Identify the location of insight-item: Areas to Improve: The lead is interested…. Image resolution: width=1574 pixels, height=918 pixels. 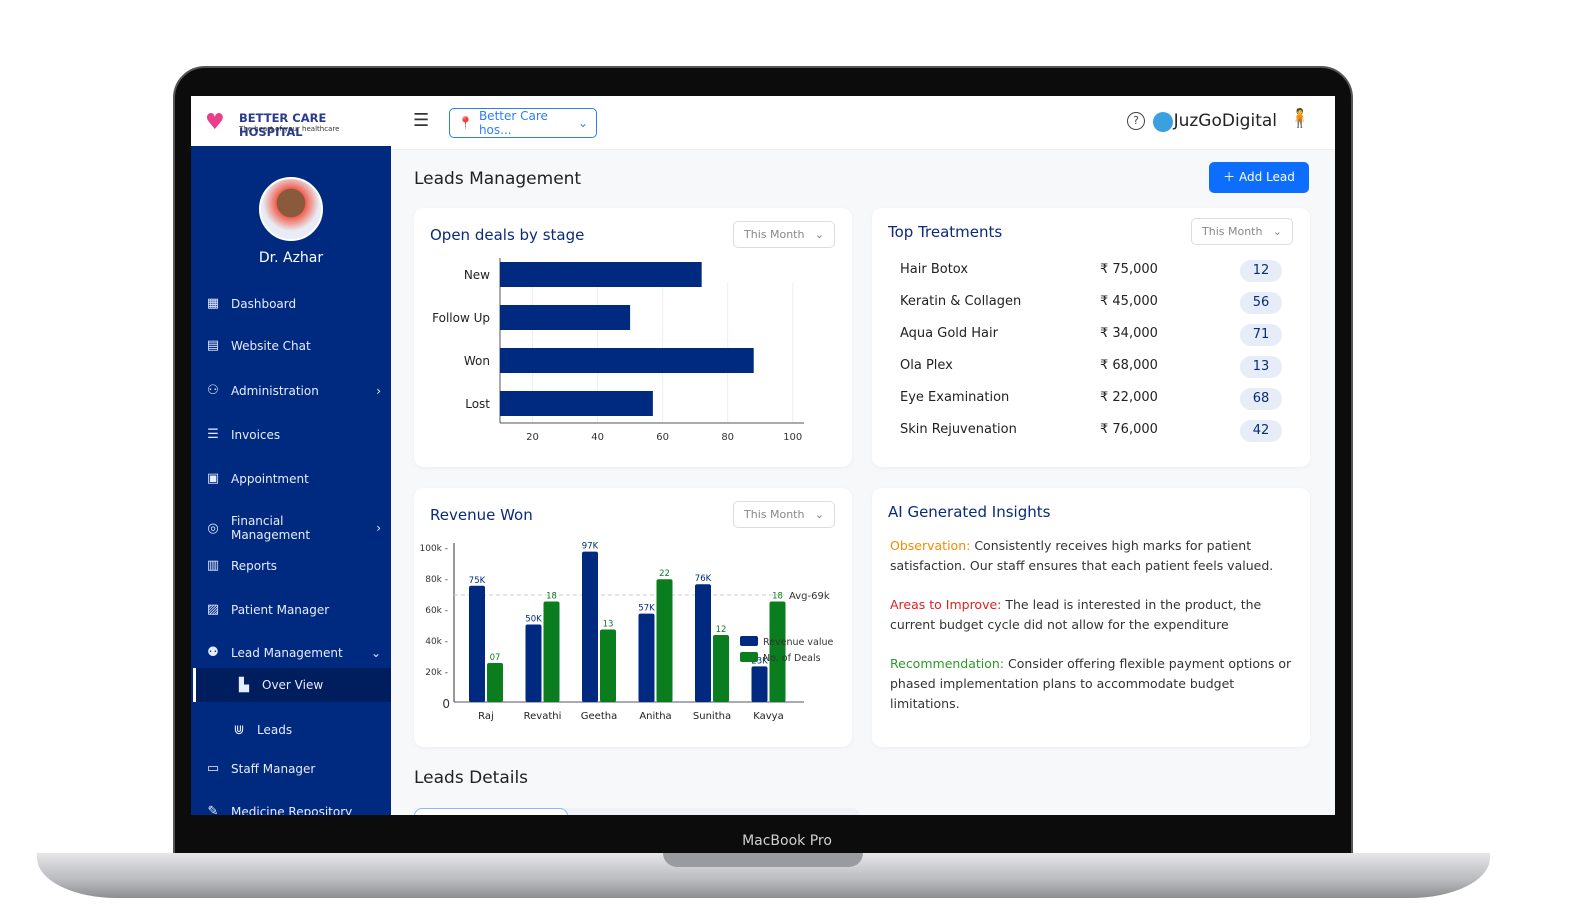
(1095, 615).